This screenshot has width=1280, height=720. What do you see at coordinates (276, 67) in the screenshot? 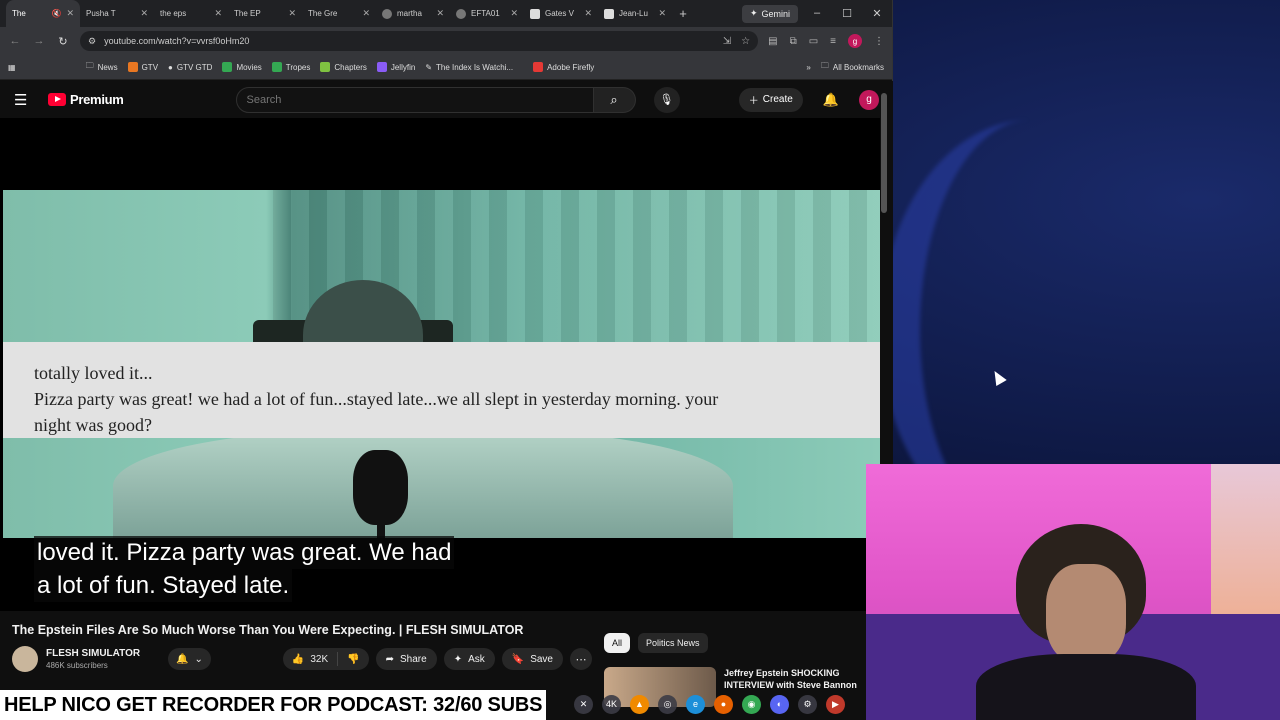
I see `sheets-icon` at bounding box center [276, 67].